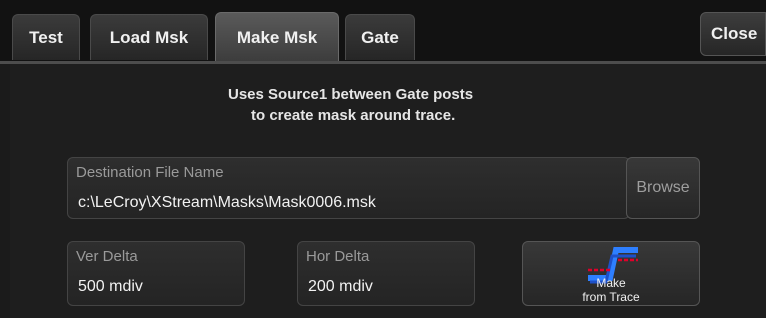 This screenshot has height=318, width=766. What do you see at coordinates (386, 273) in the screenshot?
I see `hor-delta-field: Hor Delta 200 mdiv` at bounding box center [386, 273].